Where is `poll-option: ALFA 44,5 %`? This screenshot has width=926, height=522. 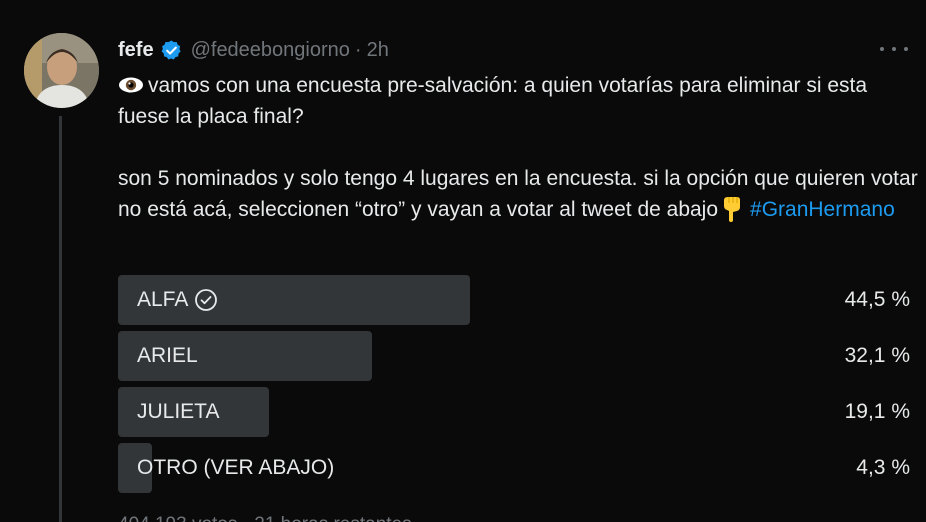
poll-option: ALFA 44,5 % is located at coordinates (514, 300).